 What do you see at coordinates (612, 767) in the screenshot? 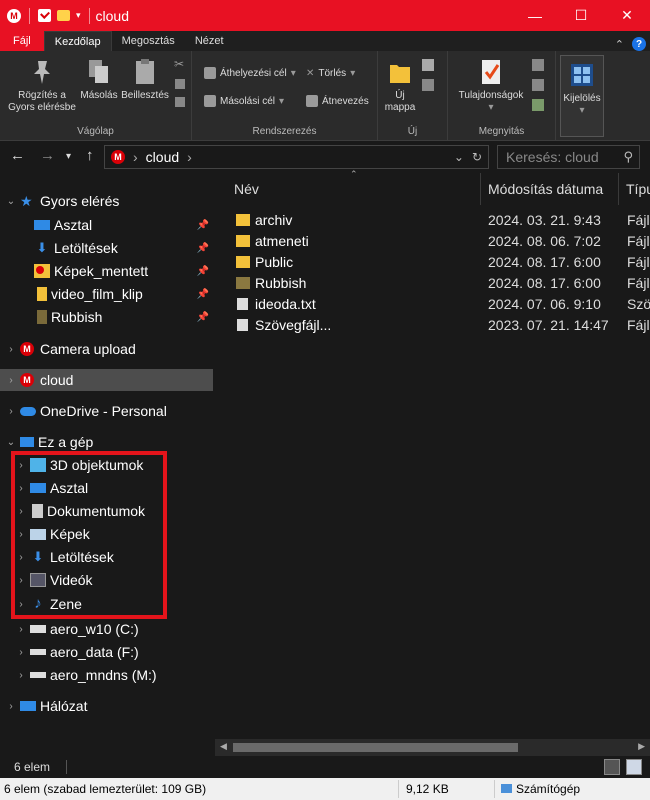
I see `details-view-icon` at bounding box center [612, 767].